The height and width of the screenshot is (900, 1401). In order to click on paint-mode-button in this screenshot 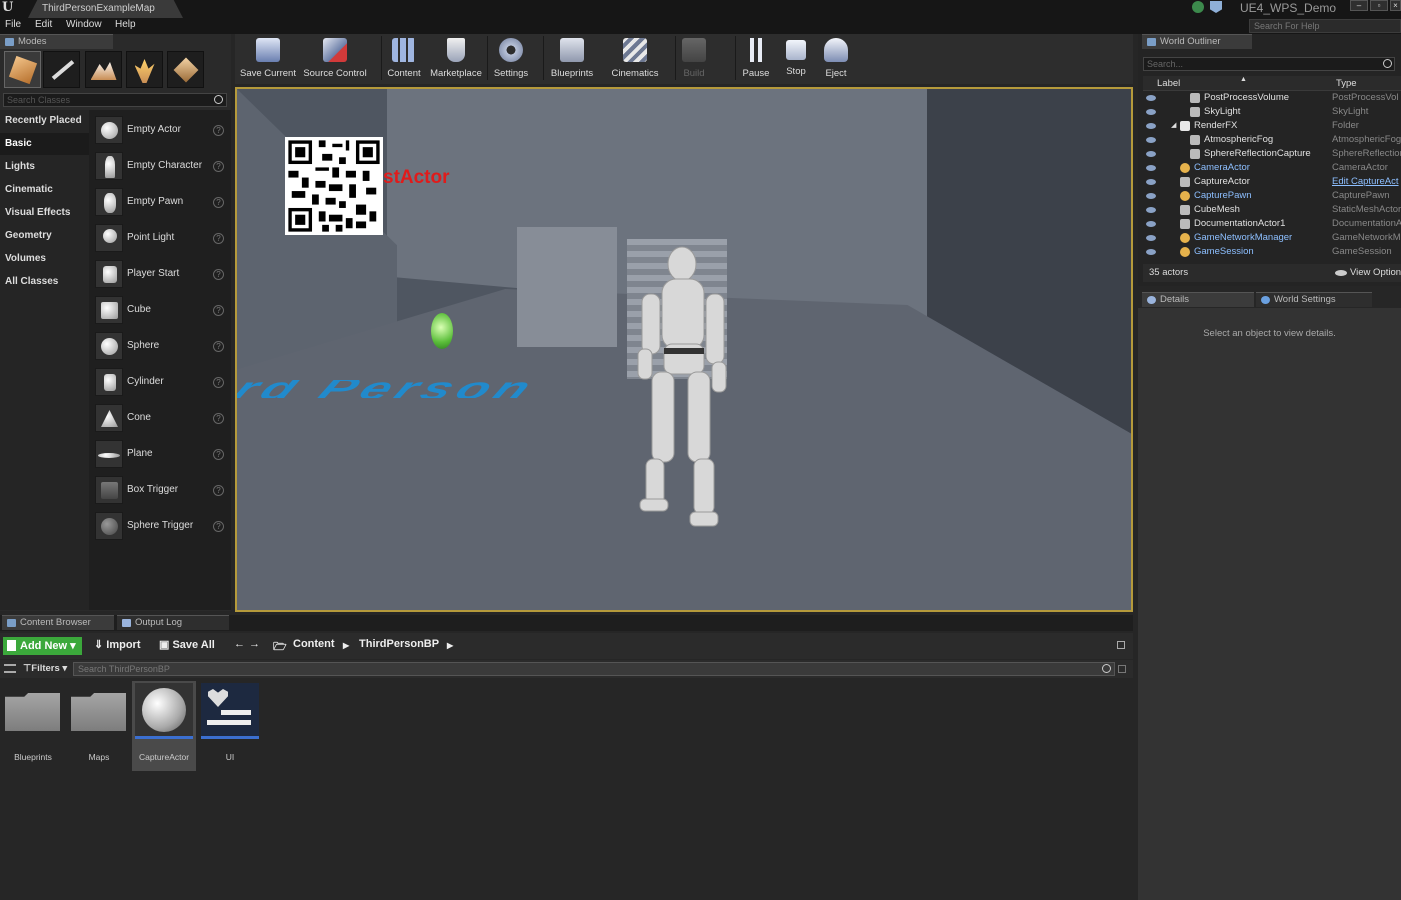, I will do `click(61, 69)`.